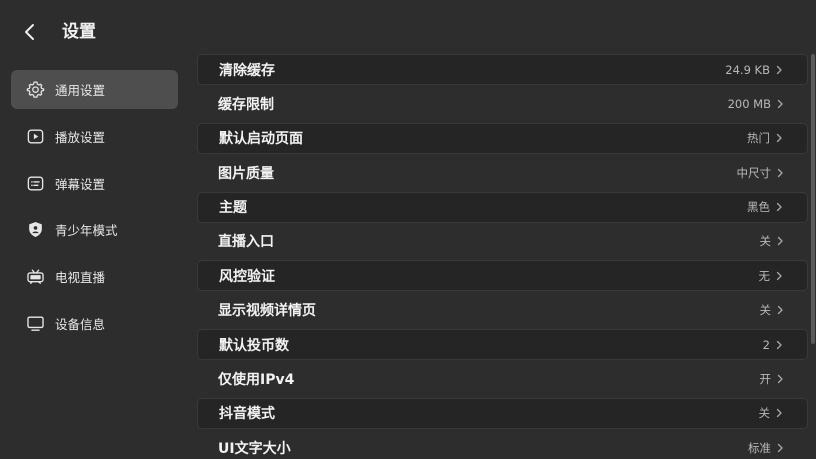 Image resolution: width=816 pixels, height=459 pixels. I want to click on setting-row-theme: 主题 黑色, so click(502, 207).